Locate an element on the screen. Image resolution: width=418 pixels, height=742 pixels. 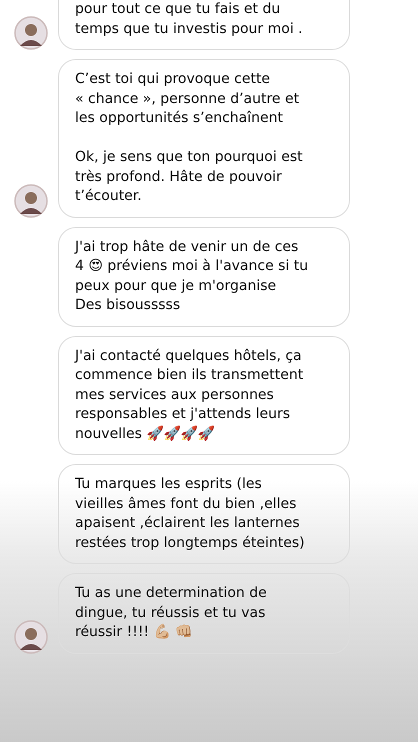
message-bubble: J'ai trop hâte de venir un de ces 4 😍 préviens moi à l'avance si tu peux pour que je m'organise Des bisousssss is located at coordinates (204, 276).